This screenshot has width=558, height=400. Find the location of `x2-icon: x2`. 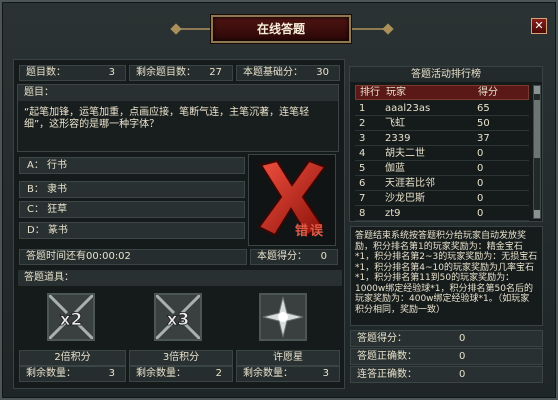

x2-icon: x2 is located at coordinates (71, 317).